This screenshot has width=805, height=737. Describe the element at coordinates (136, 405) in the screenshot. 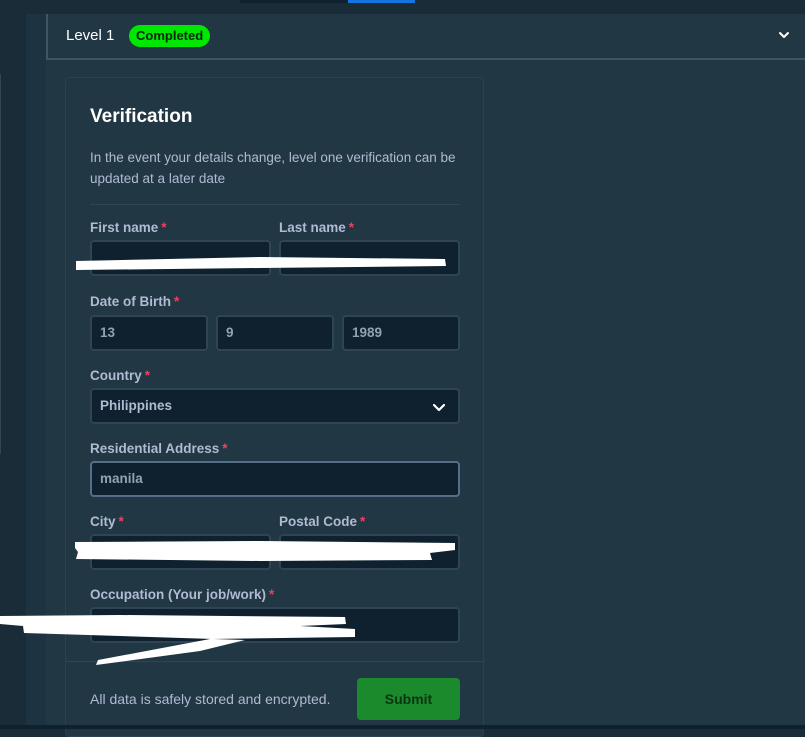

I see `country-value: Philippines` at that location.